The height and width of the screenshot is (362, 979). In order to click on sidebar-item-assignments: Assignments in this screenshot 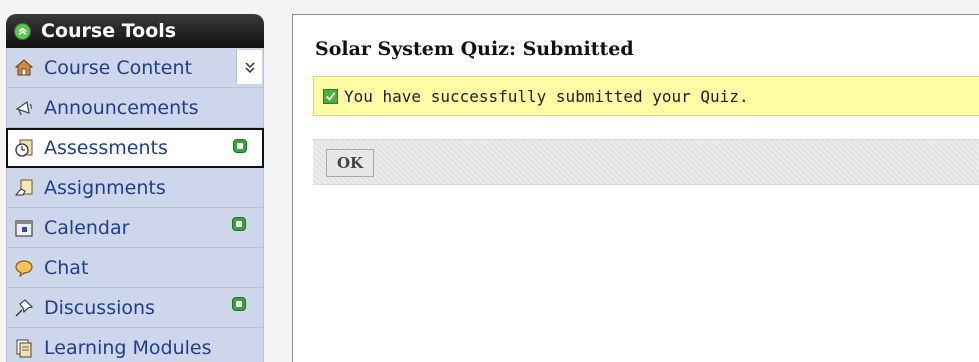, I will do `click(135, 188)`.